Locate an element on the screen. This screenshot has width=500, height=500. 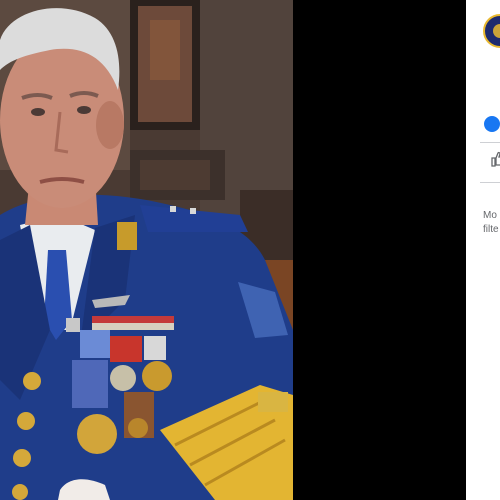
comment-text: Mo is located at coordinates (490, 215).